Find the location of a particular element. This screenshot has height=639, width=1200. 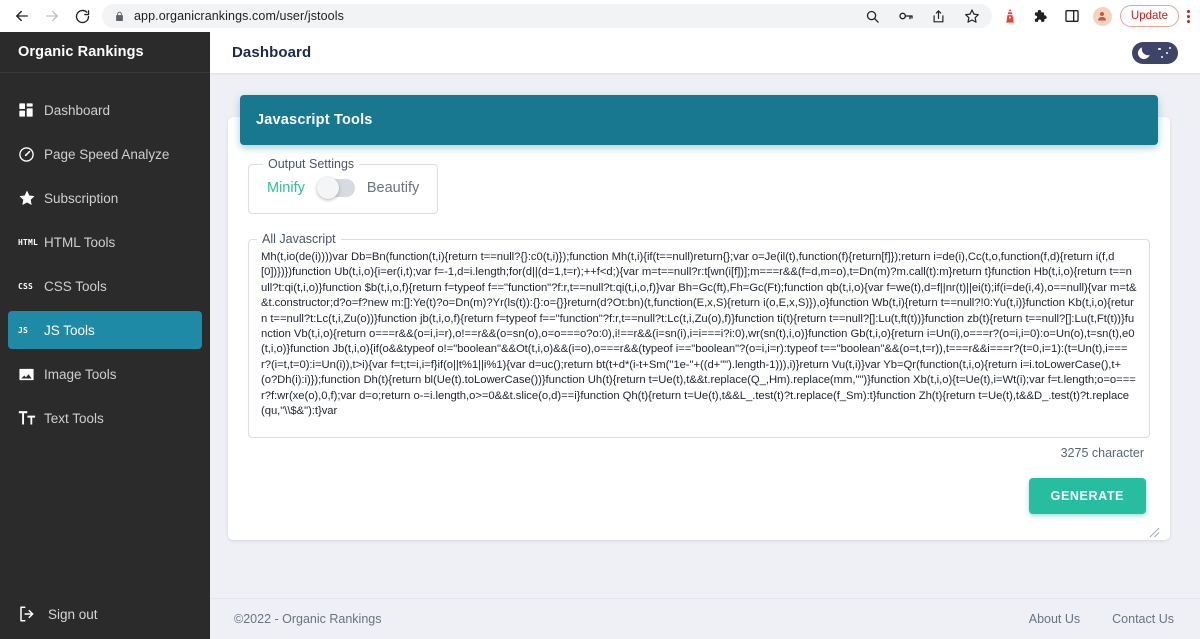

share-icon is located at coordinates (939, 16).